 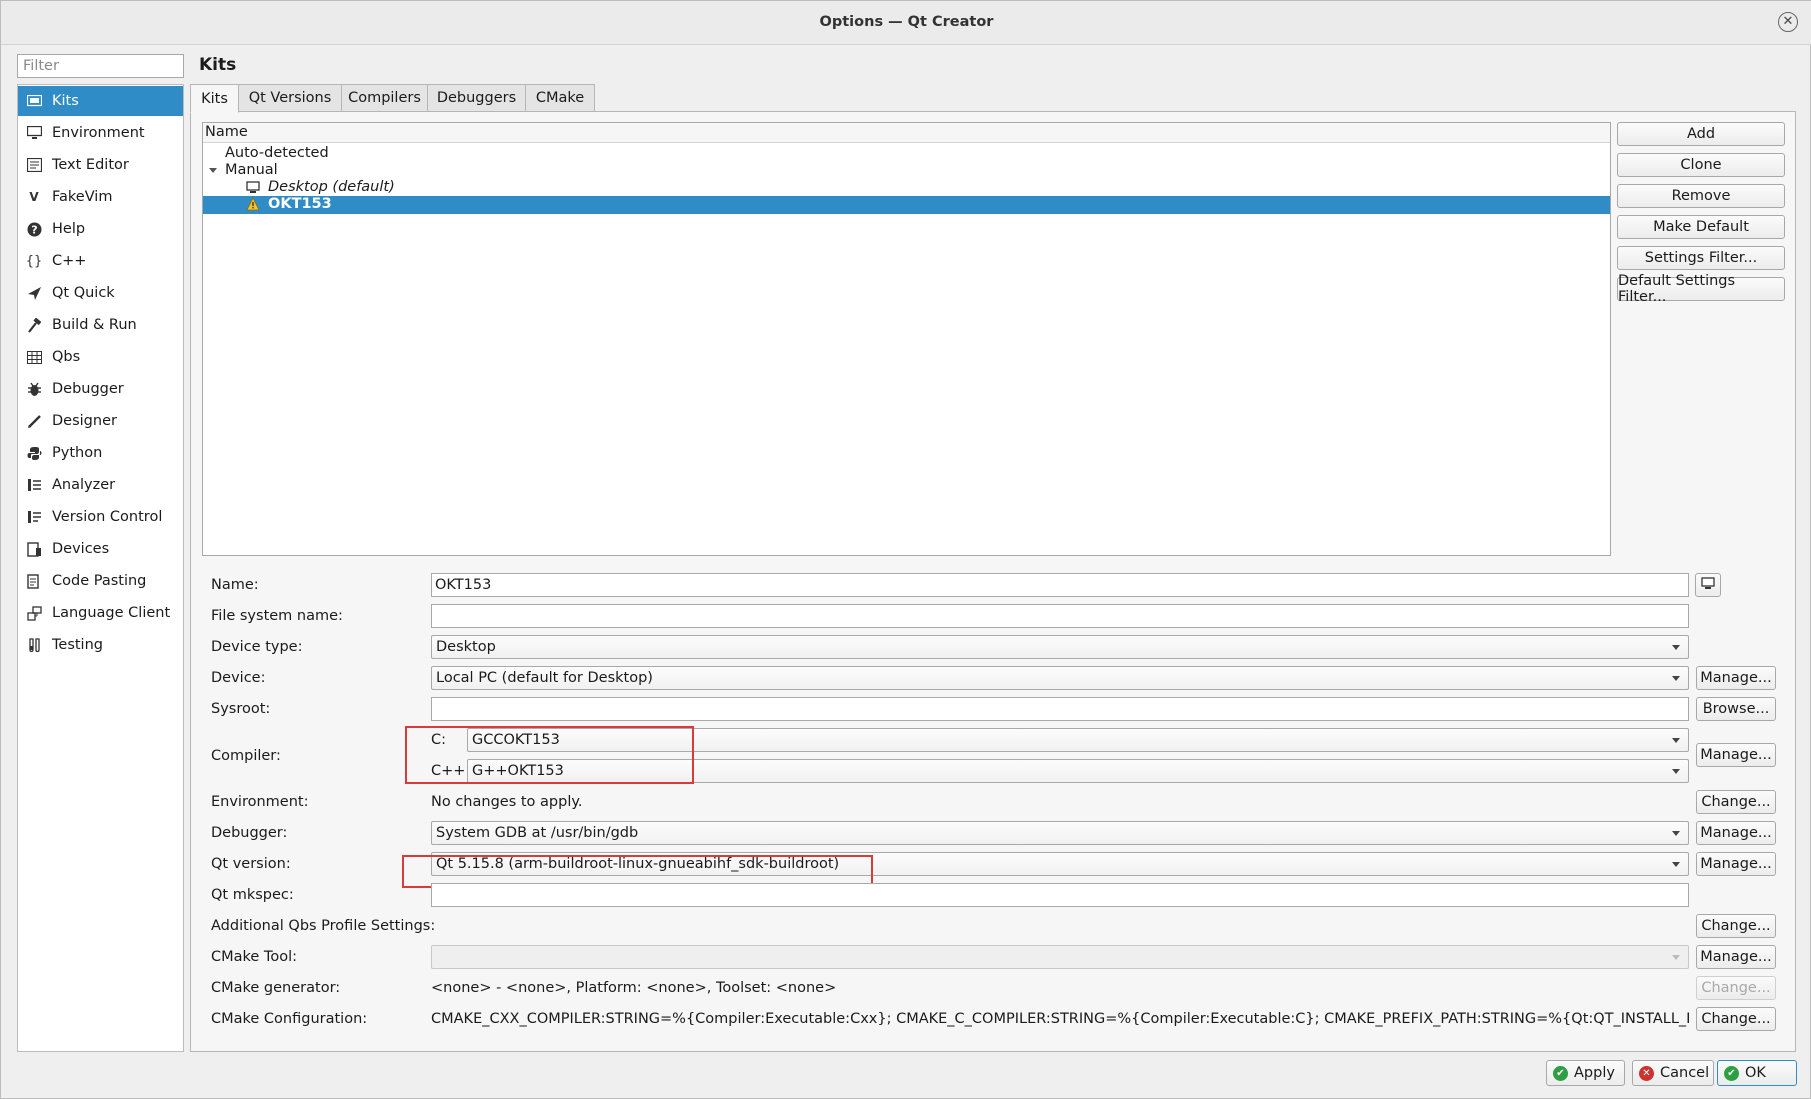 I want to click on sysroot-label: Sysroot:, so click(x=241, y=709).